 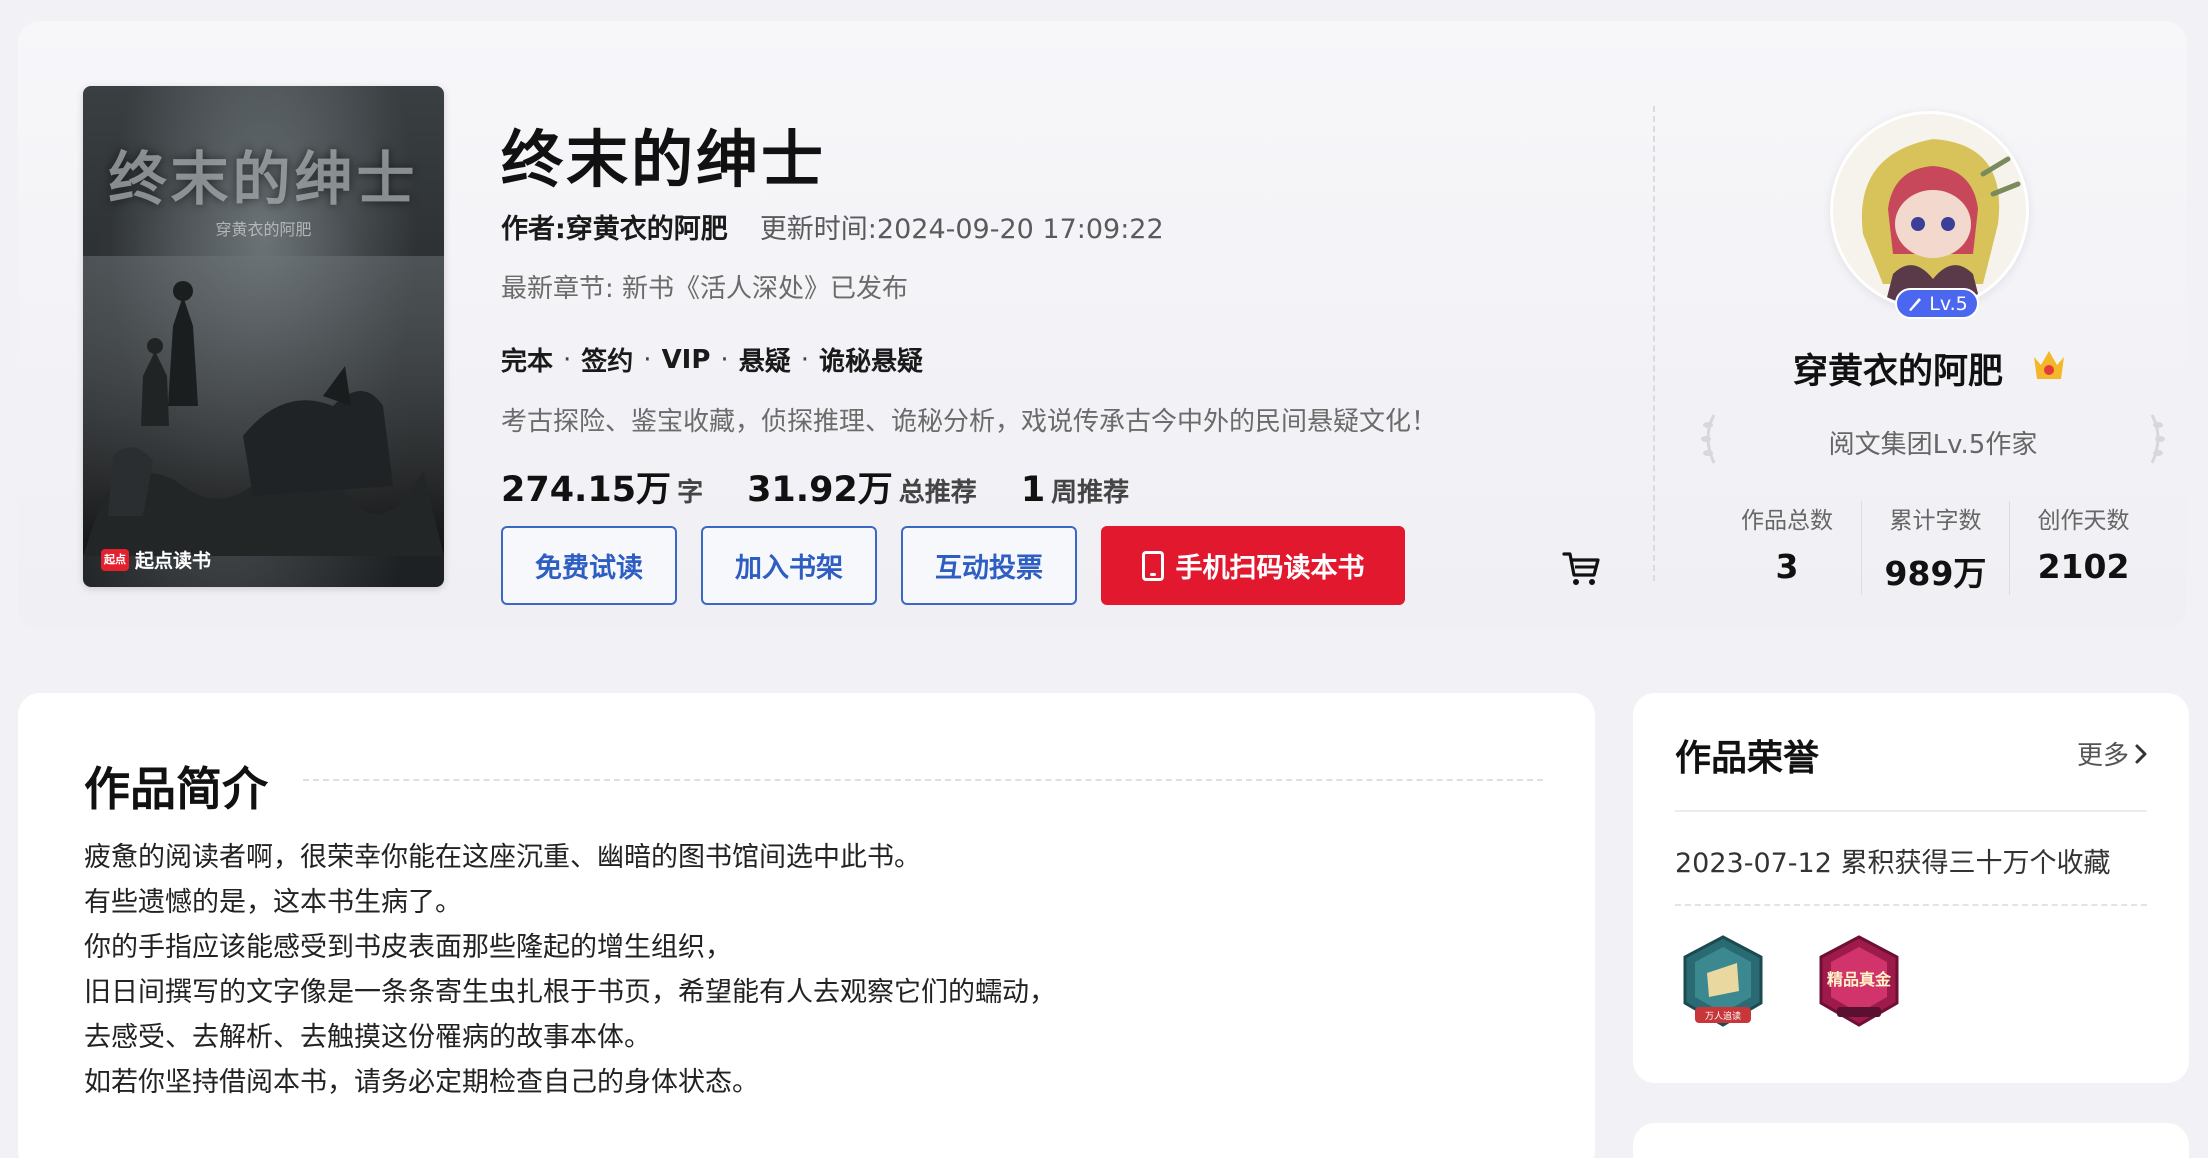 I want to click on chevron-right-icon, so click(x=2141, y=753).